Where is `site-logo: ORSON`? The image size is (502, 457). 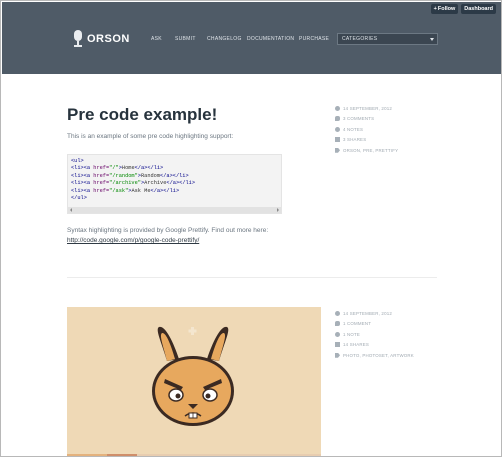
site-logo: ORSON is located at coordinates (101, 39).